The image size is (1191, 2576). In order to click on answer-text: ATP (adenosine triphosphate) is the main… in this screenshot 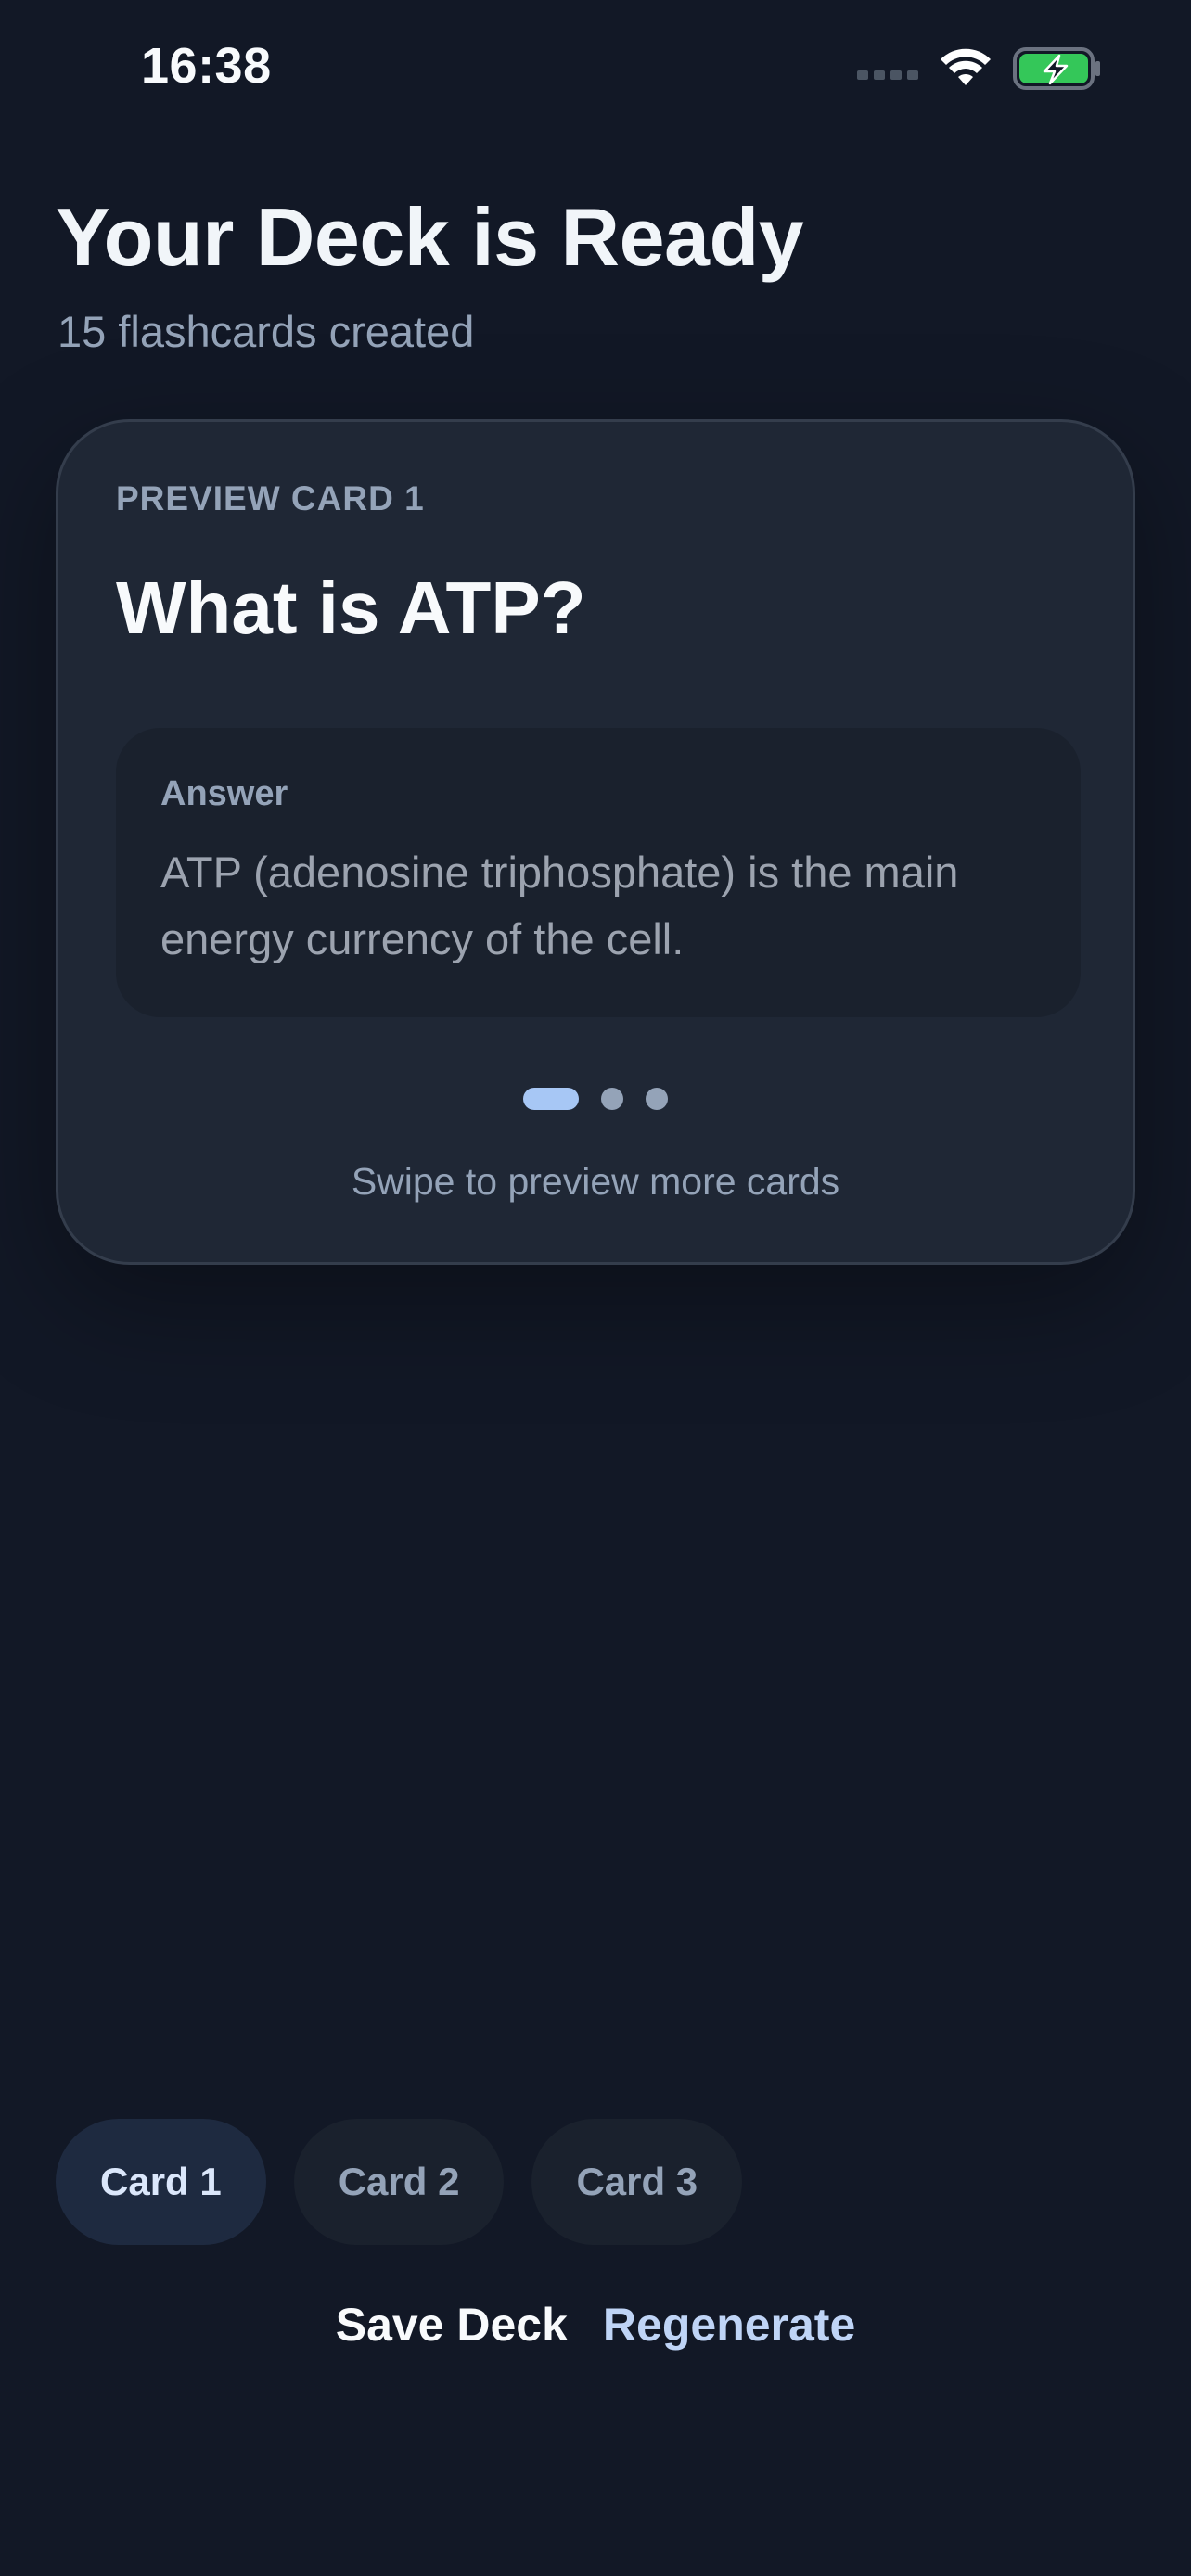, I will do `click(559, 906)`.